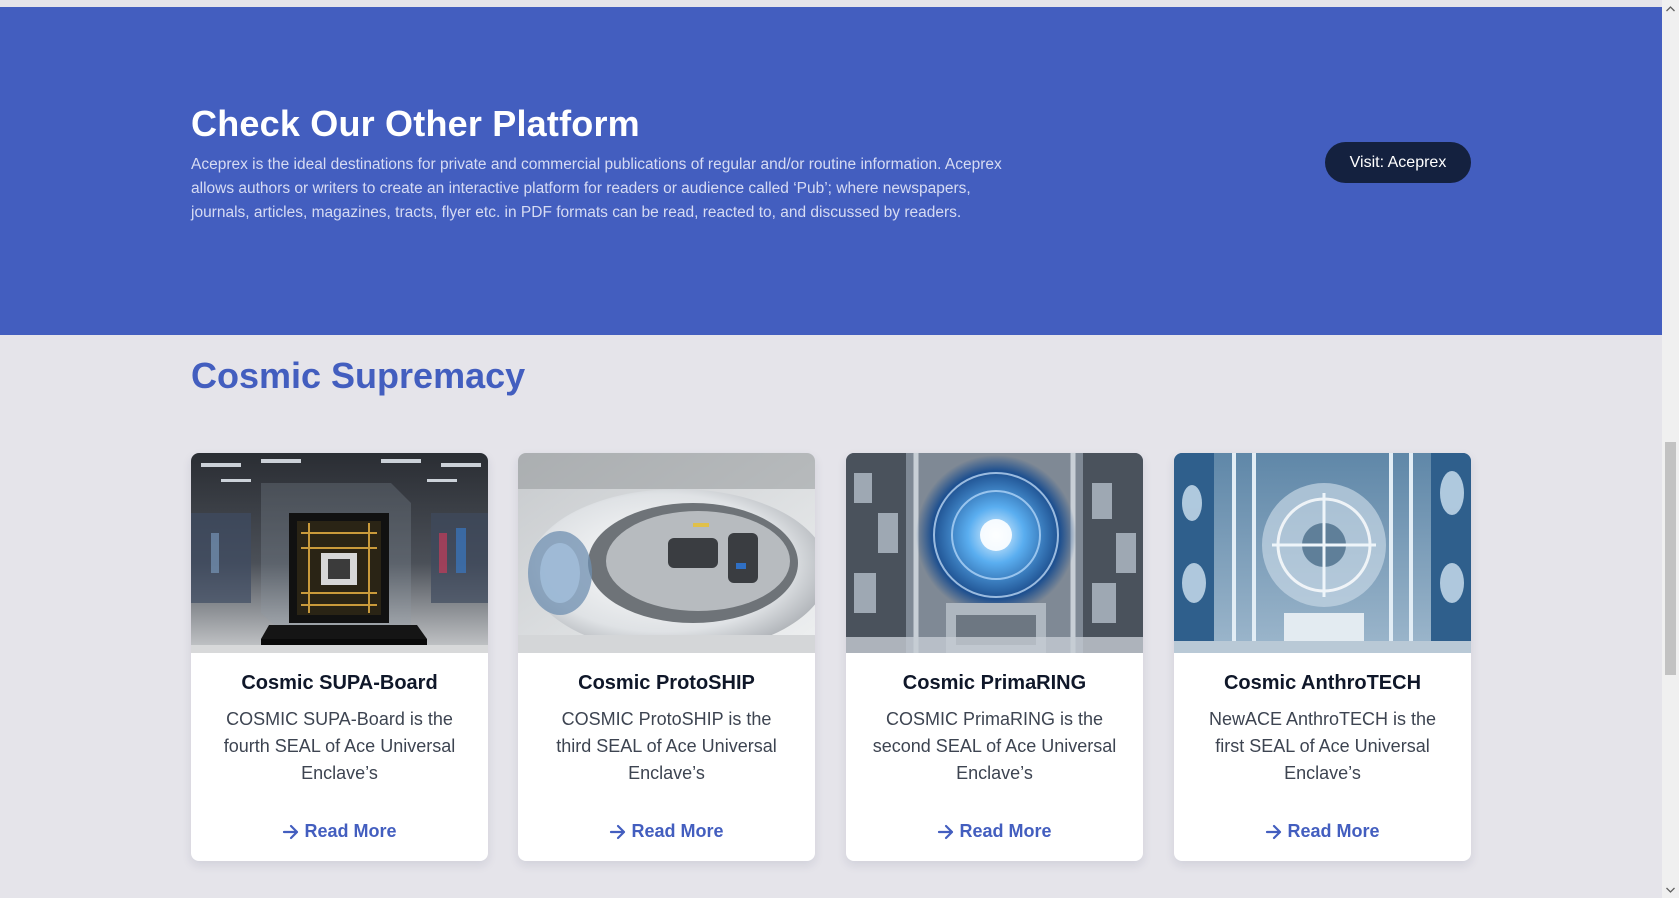 This screenshot has width=1679, height=898. What do you see at coordinates (666, 683) in the screenshot?
I see `card-title: Cosmic ProtoSHIP` at bounding box center [666, 683].